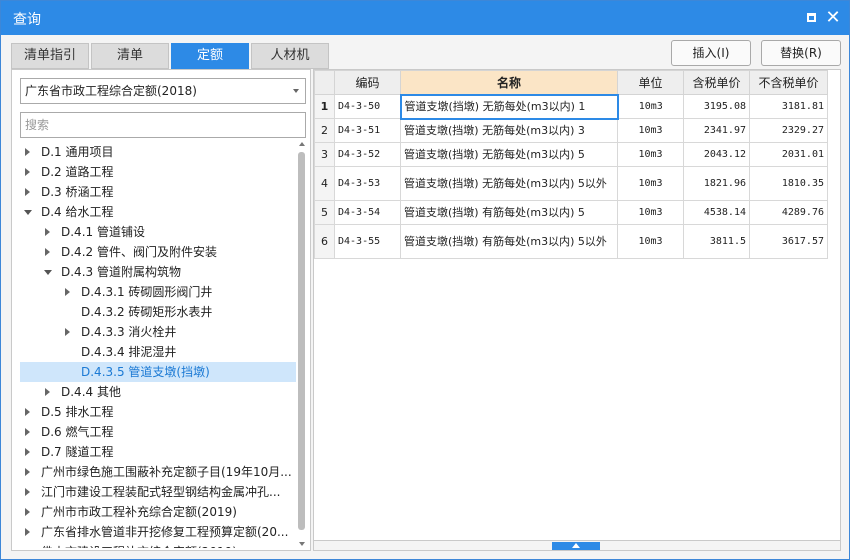 This screenshot has width=850, height=560. What do you see at coordinates (716, 106) in the screenshot?
I see `price-with-tax: 3195.08` at bounding box center [716, 106].